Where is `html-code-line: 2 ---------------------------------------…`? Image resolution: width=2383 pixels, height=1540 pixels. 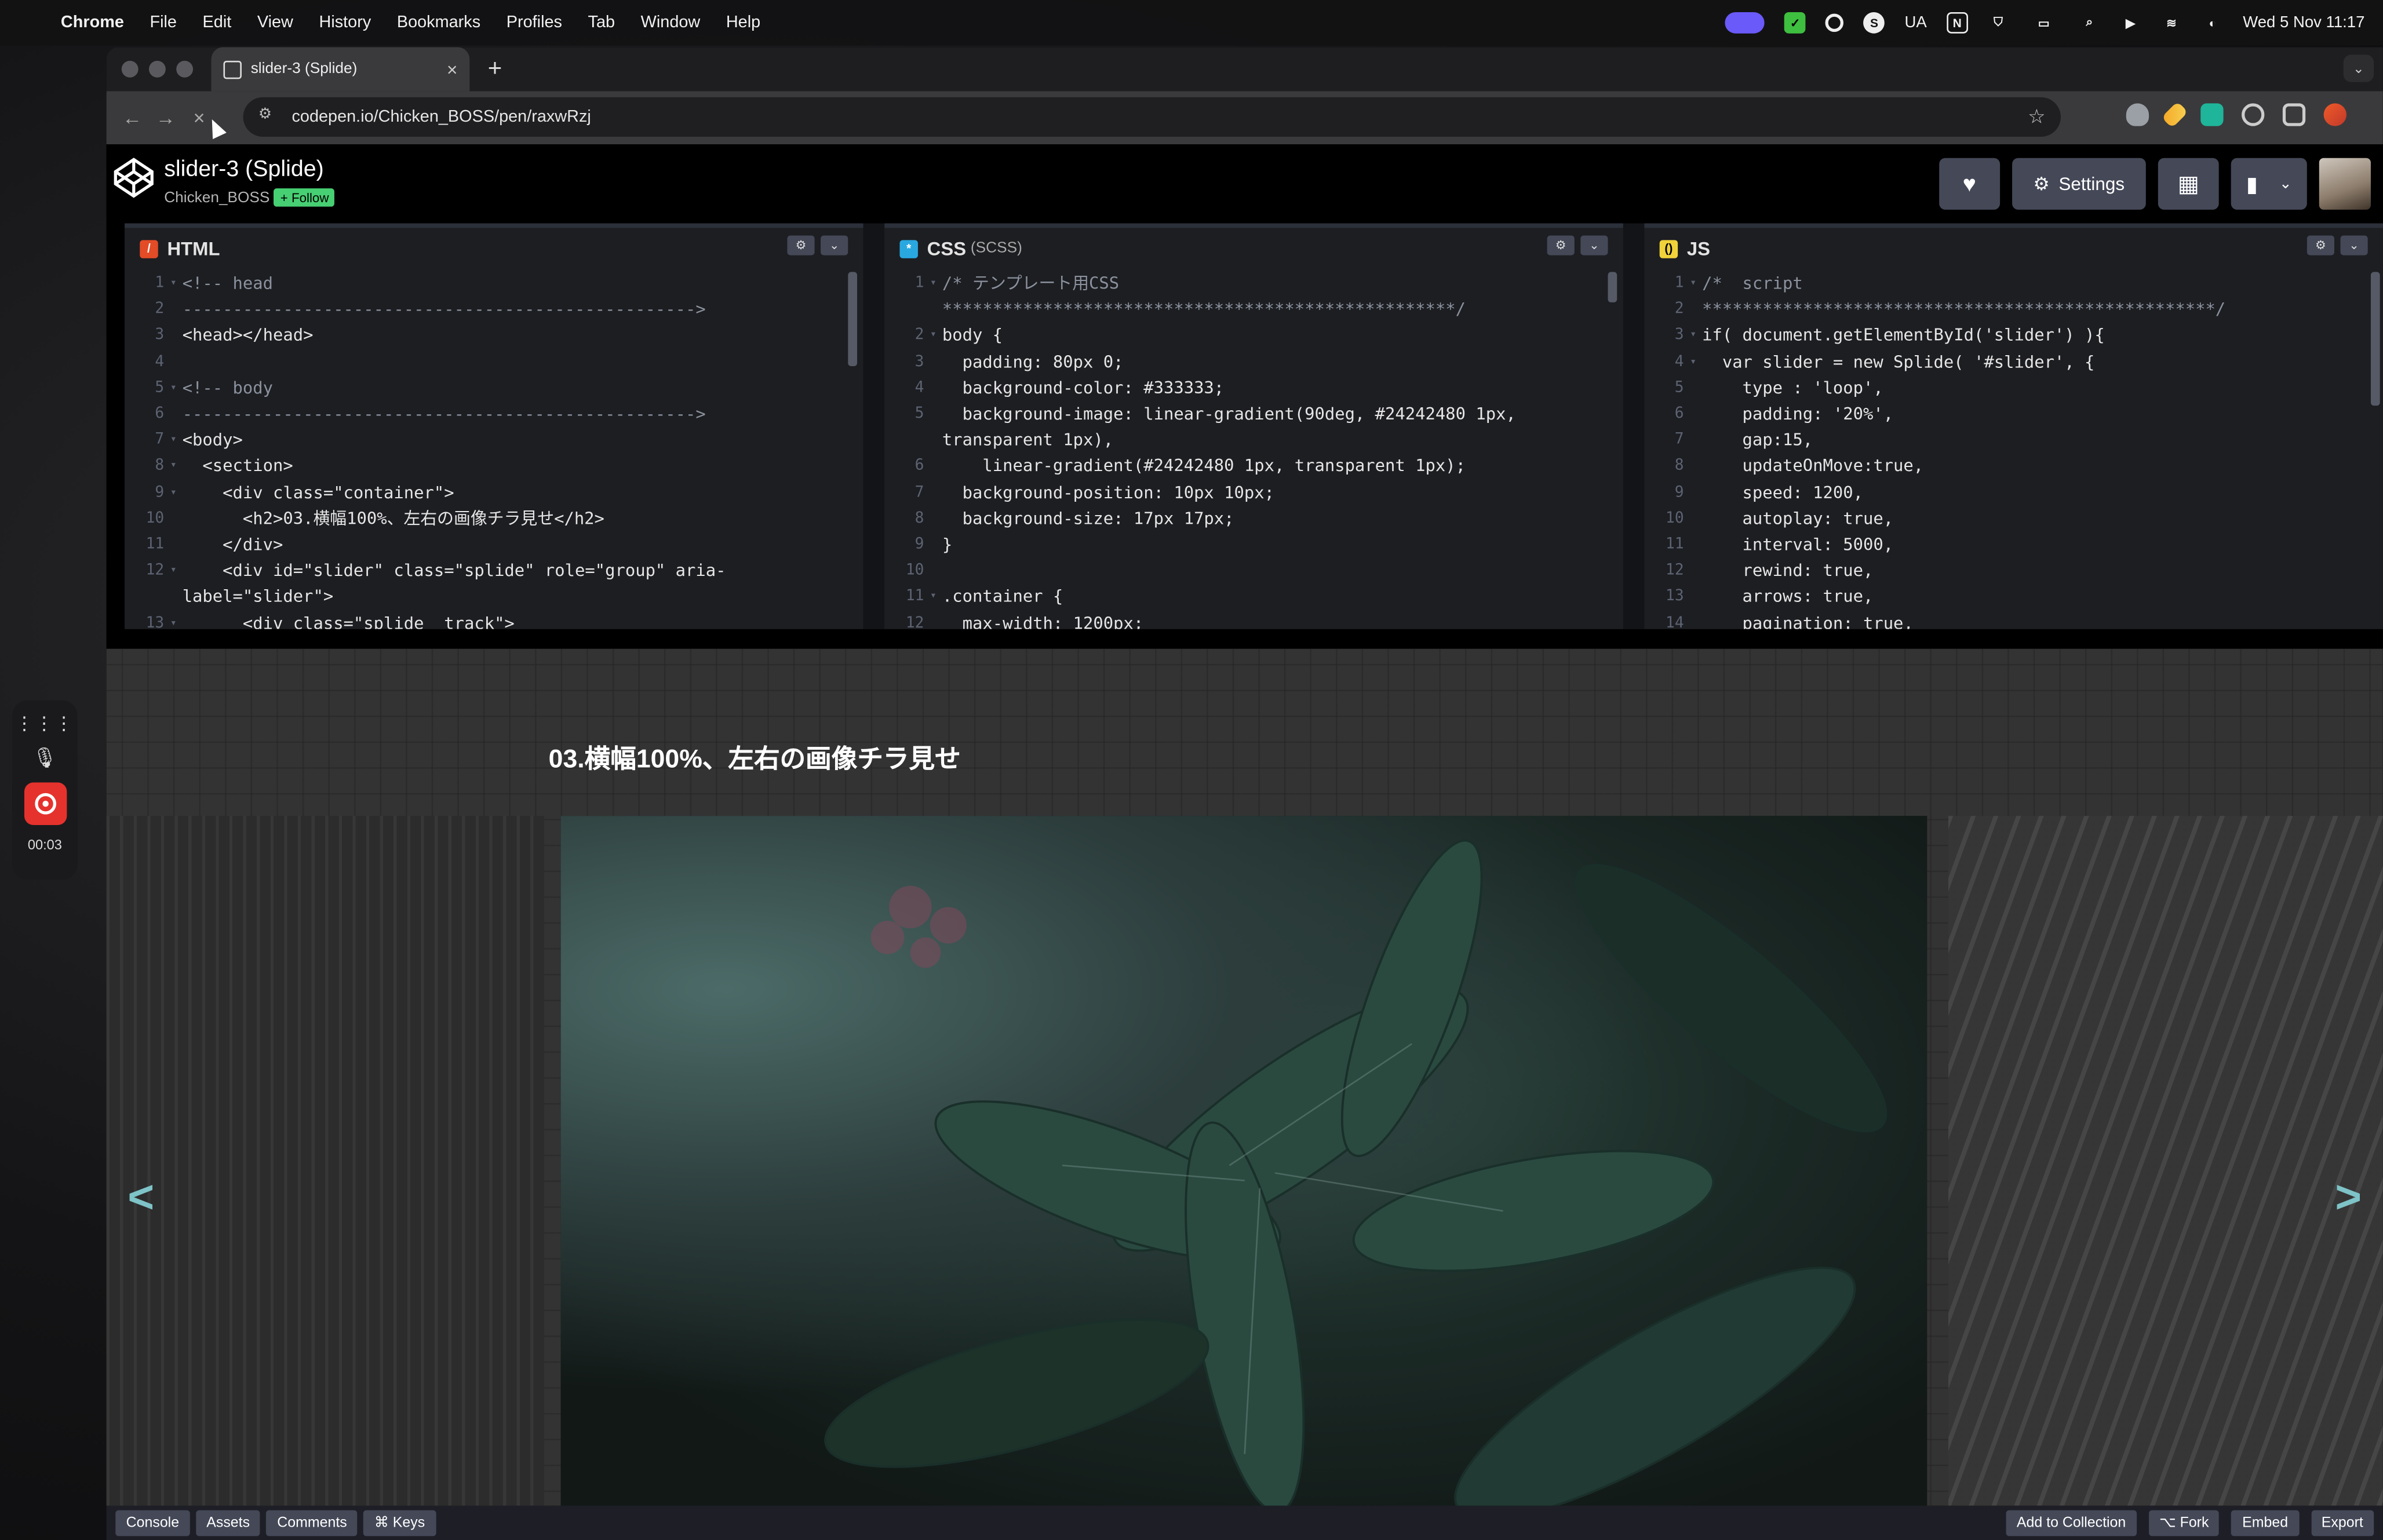
html-code-line: 2 ---------------------------------------… is located at coordinates (494, 310).